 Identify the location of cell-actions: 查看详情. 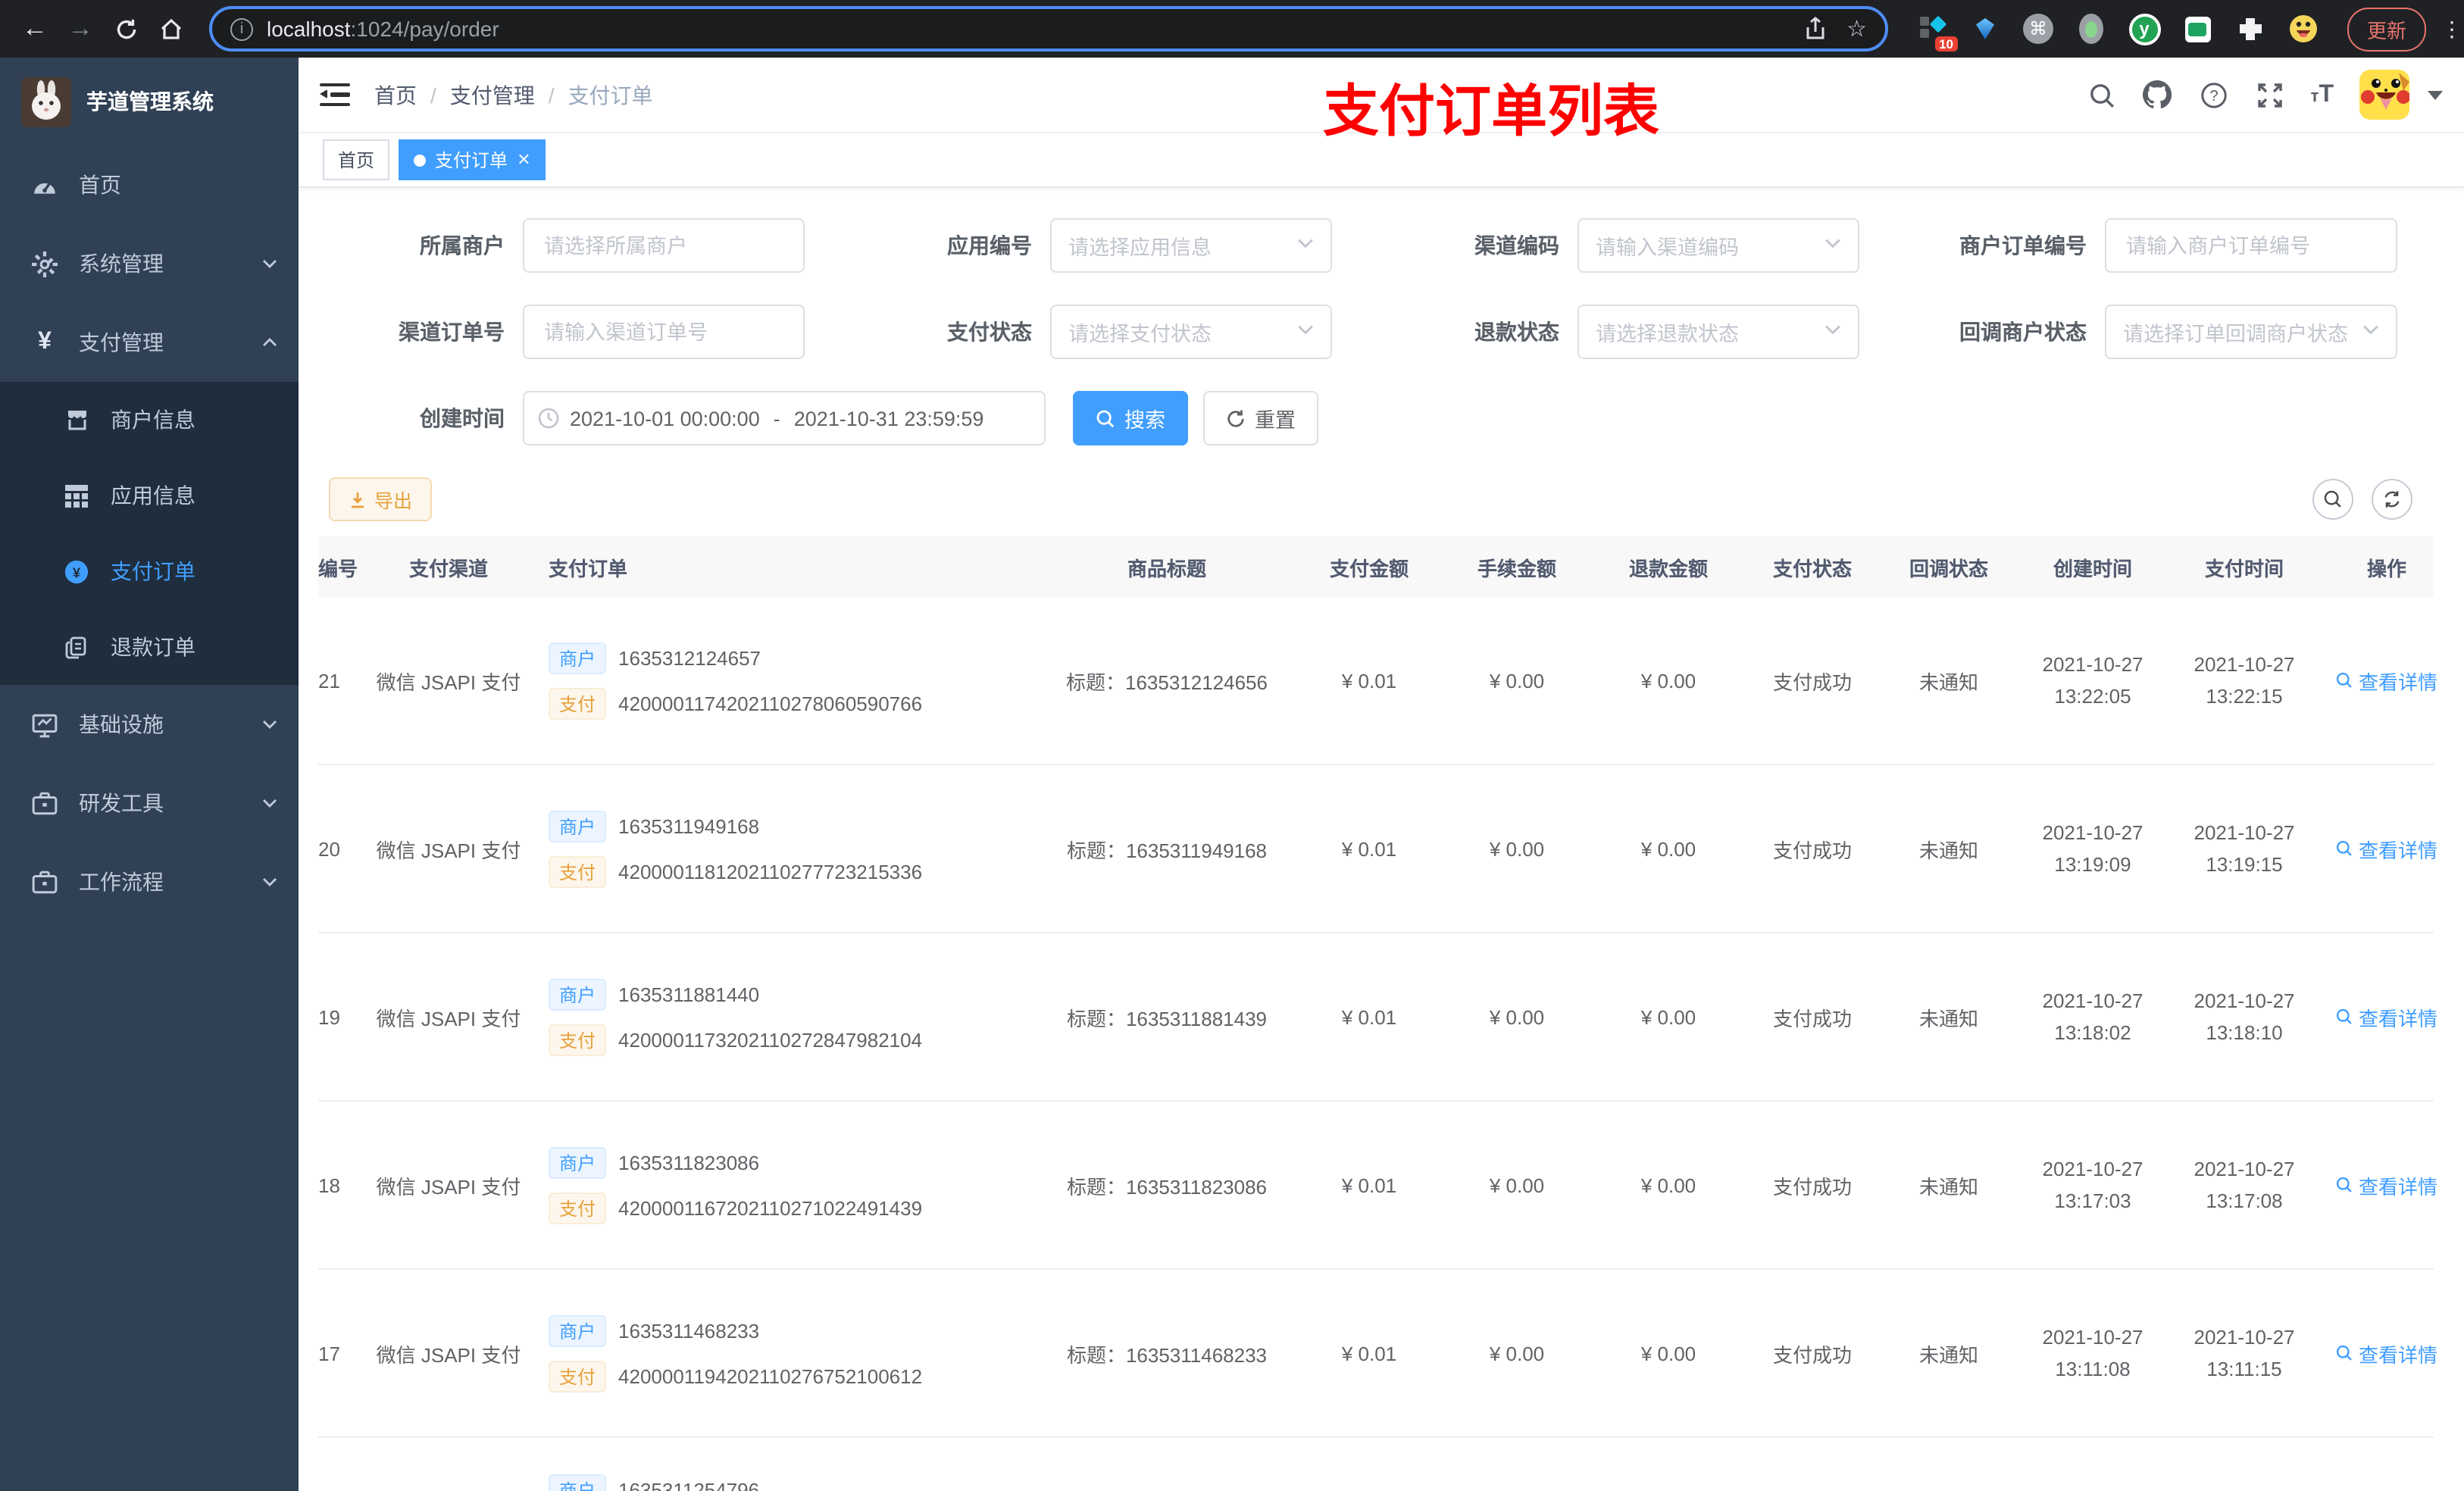
(2386, 680).